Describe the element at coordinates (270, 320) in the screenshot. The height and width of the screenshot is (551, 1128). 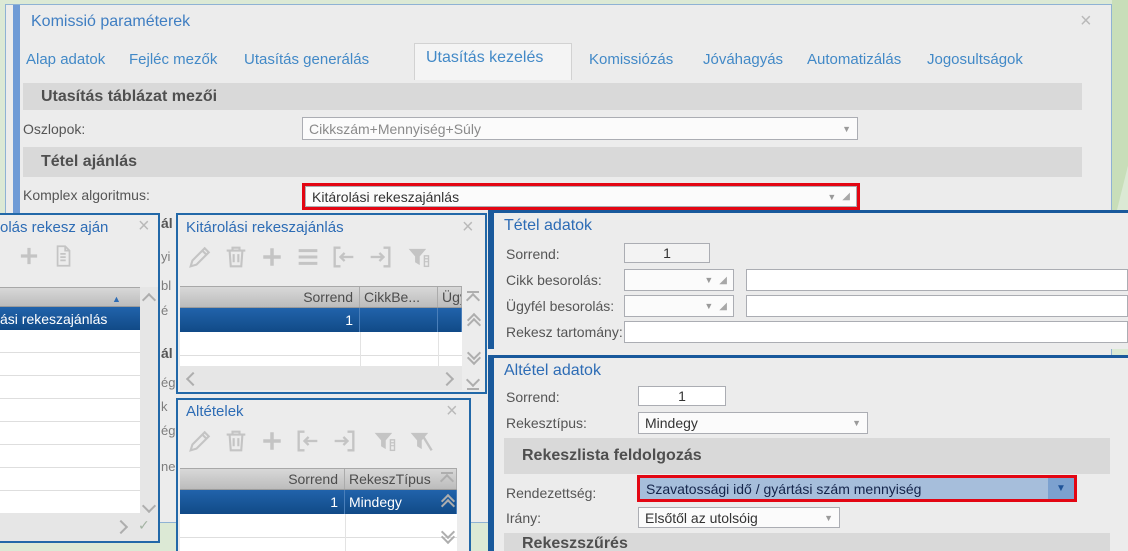
I see `cell-sorrend: 1` at that location.